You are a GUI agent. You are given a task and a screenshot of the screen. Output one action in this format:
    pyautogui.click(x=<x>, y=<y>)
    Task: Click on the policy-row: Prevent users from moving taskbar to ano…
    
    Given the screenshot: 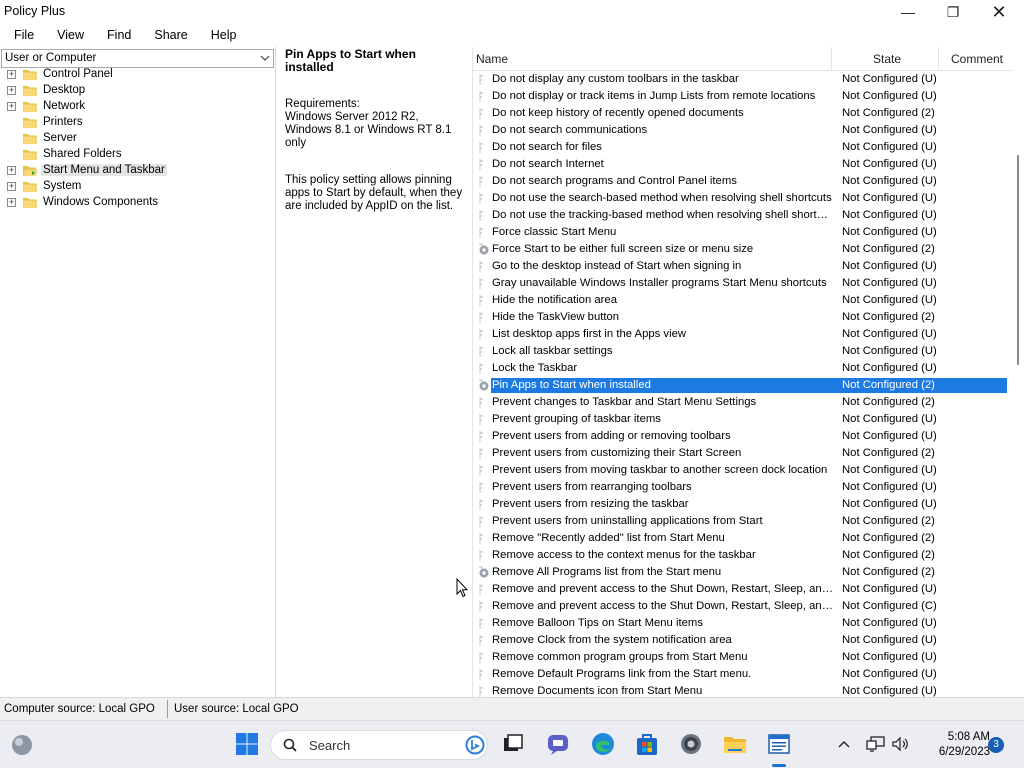 What is the action you would take?
    pyautogui.click(x=741, y=470)
    